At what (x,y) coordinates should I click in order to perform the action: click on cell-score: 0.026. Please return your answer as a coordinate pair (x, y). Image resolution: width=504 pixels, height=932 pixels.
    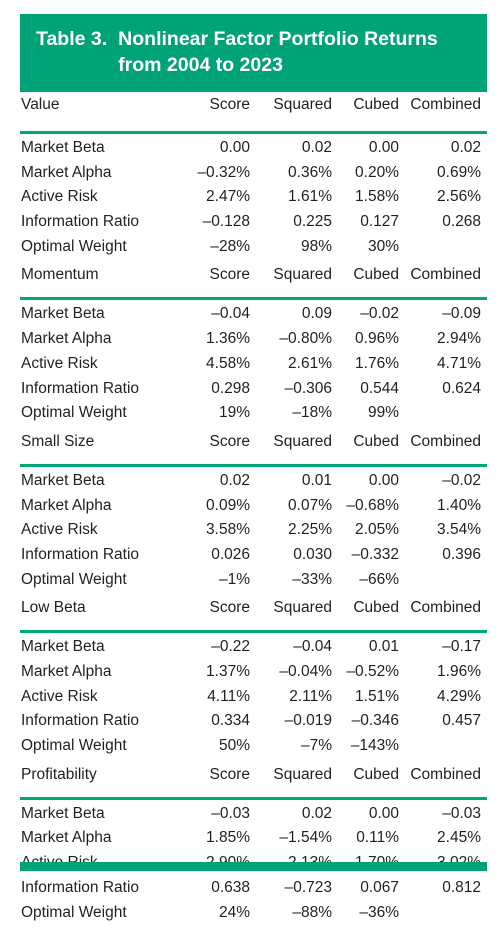
    Looking at the image, I should click on (219, 558).